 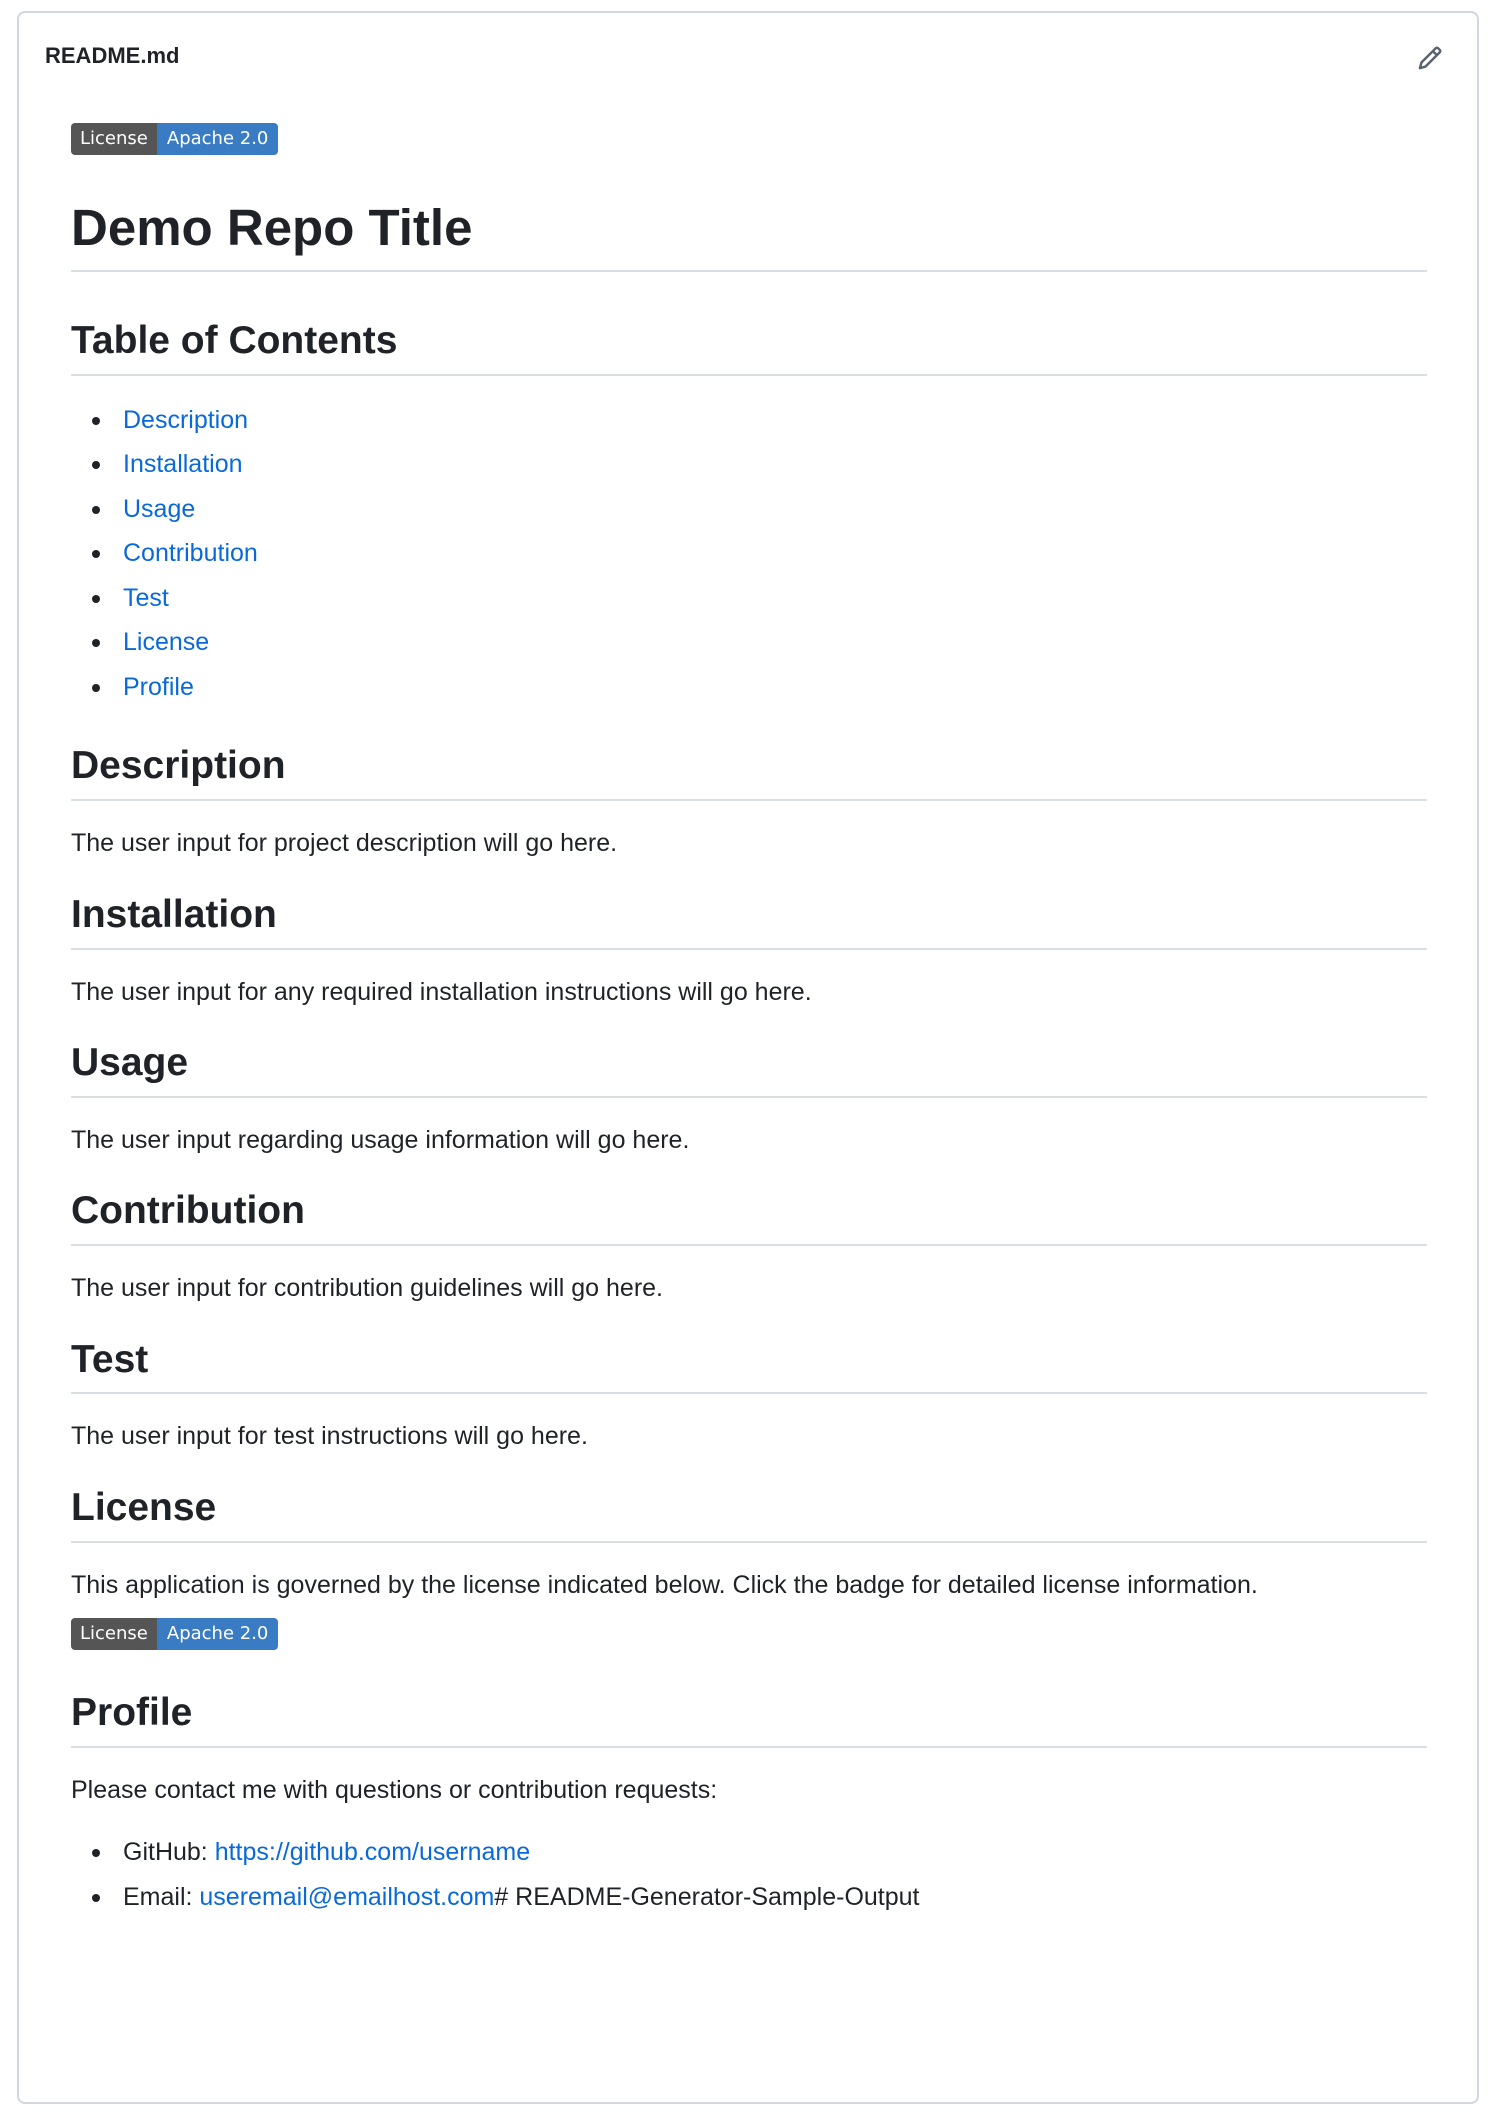 What do you see at coordinates (707, 1896) in the screenshot?
I see `email-trailing-text: # README-Generator-Sample-Output` at bounding box center [707, 1896].